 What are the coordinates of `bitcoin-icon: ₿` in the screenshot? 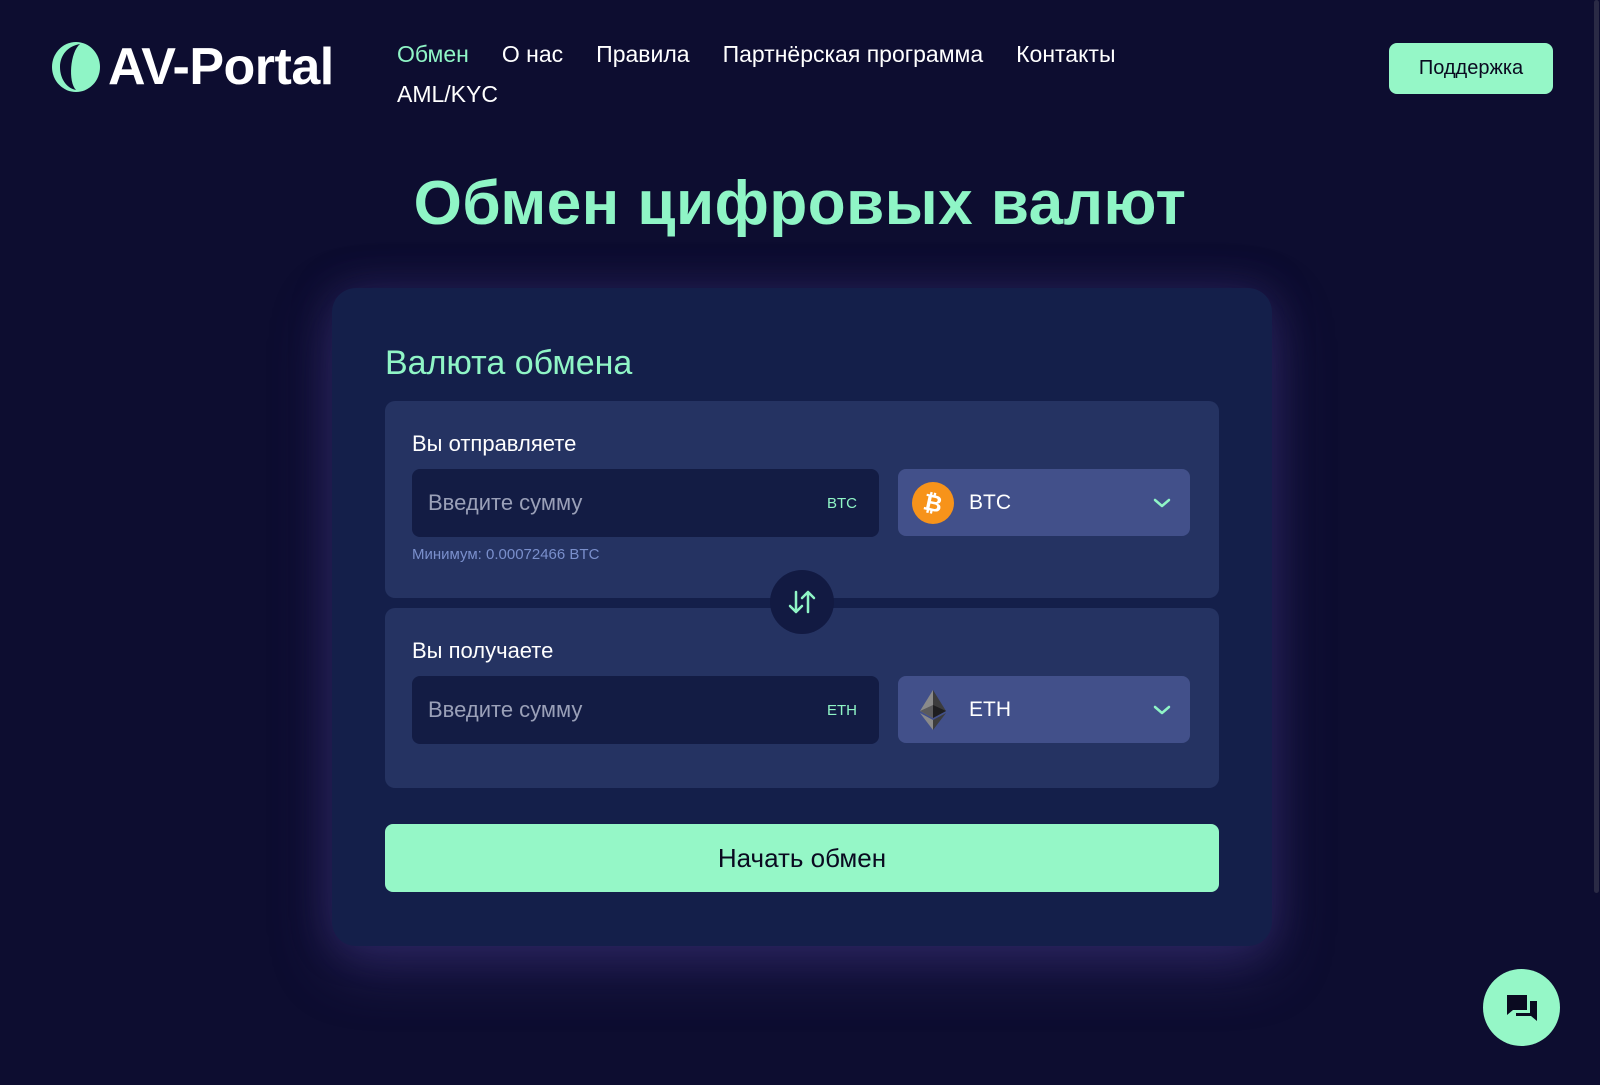 It's located at (933, 502).